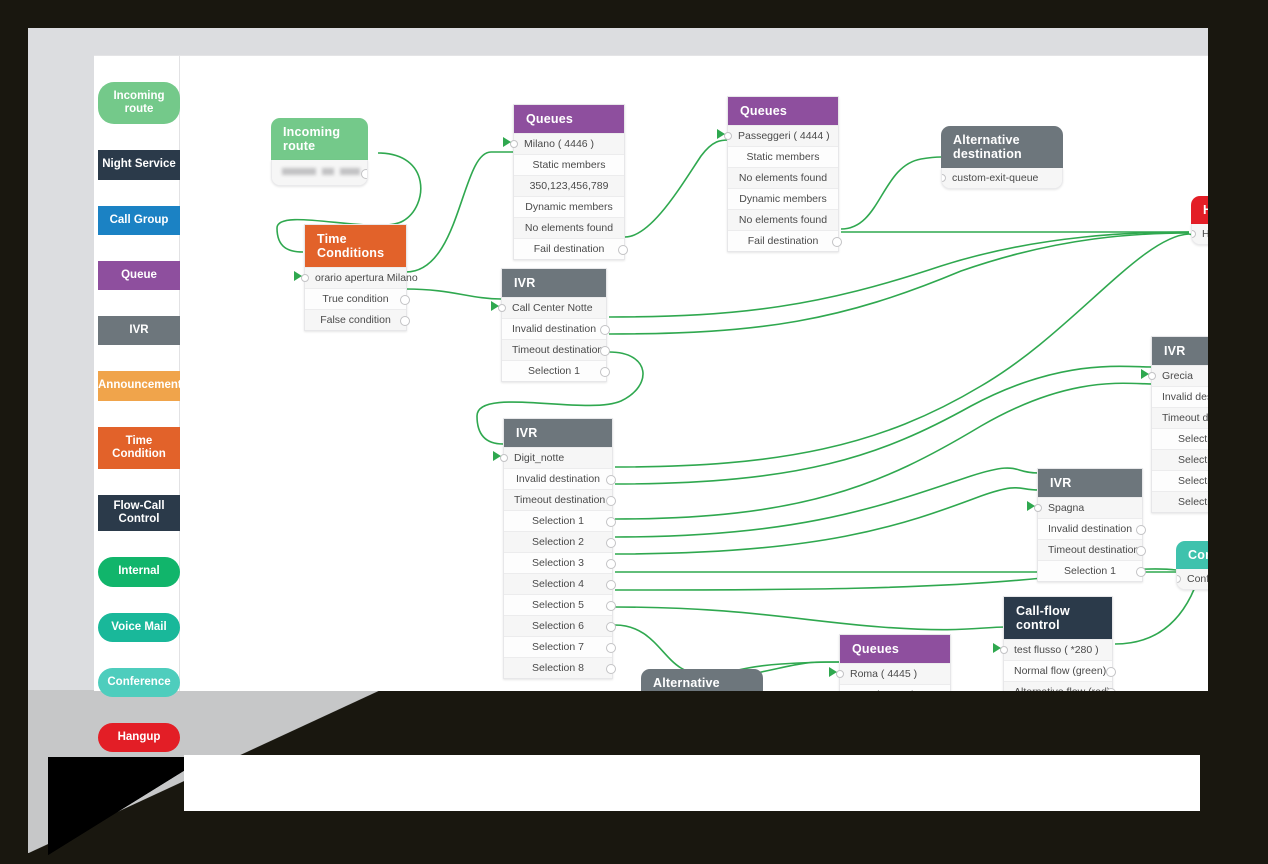  I want to click on palette-item-internal: Internal, so click(139, 572).